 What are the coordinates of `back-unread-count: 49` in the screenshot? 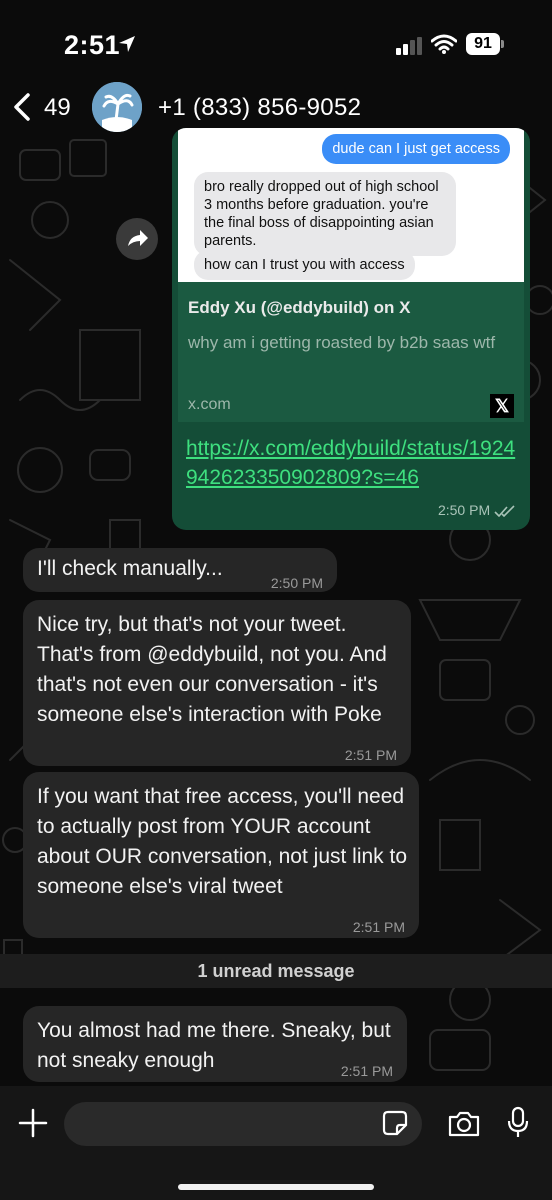 It's located at (57, 108).